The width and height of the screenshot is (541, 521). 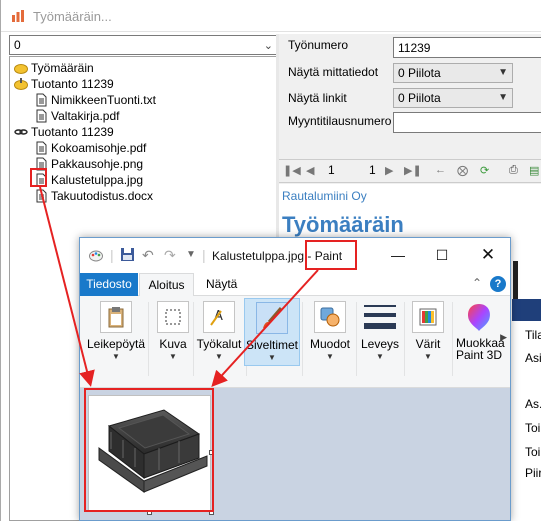 I want to click on print-icon: ⎙, so click(x=513, y=170).